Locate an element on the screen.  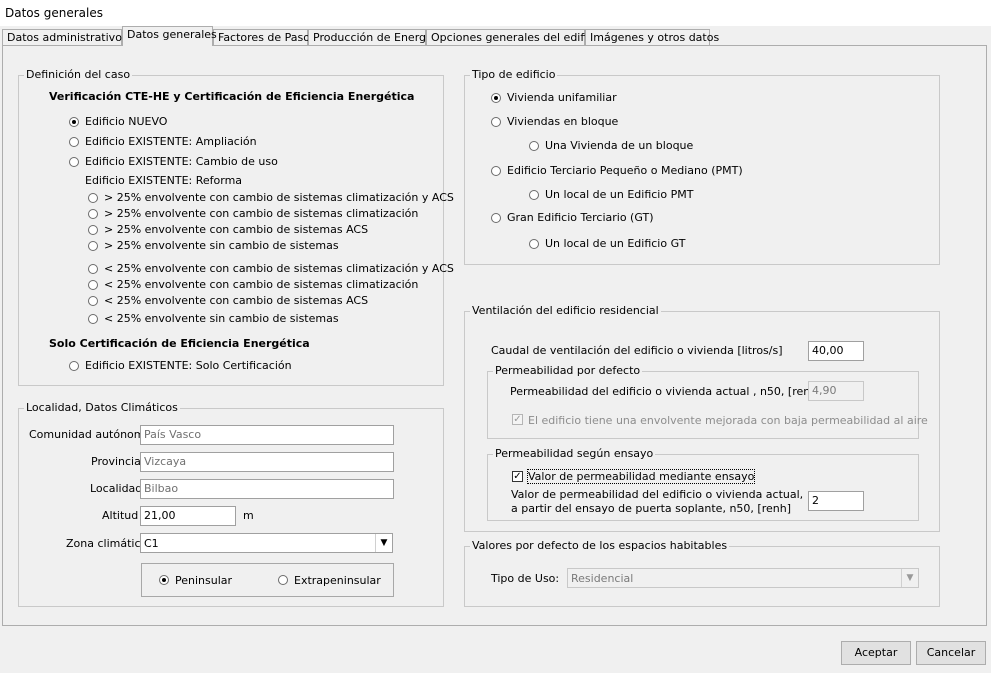
aceptar-button: Aceptar is located at coordinates (876, 653).